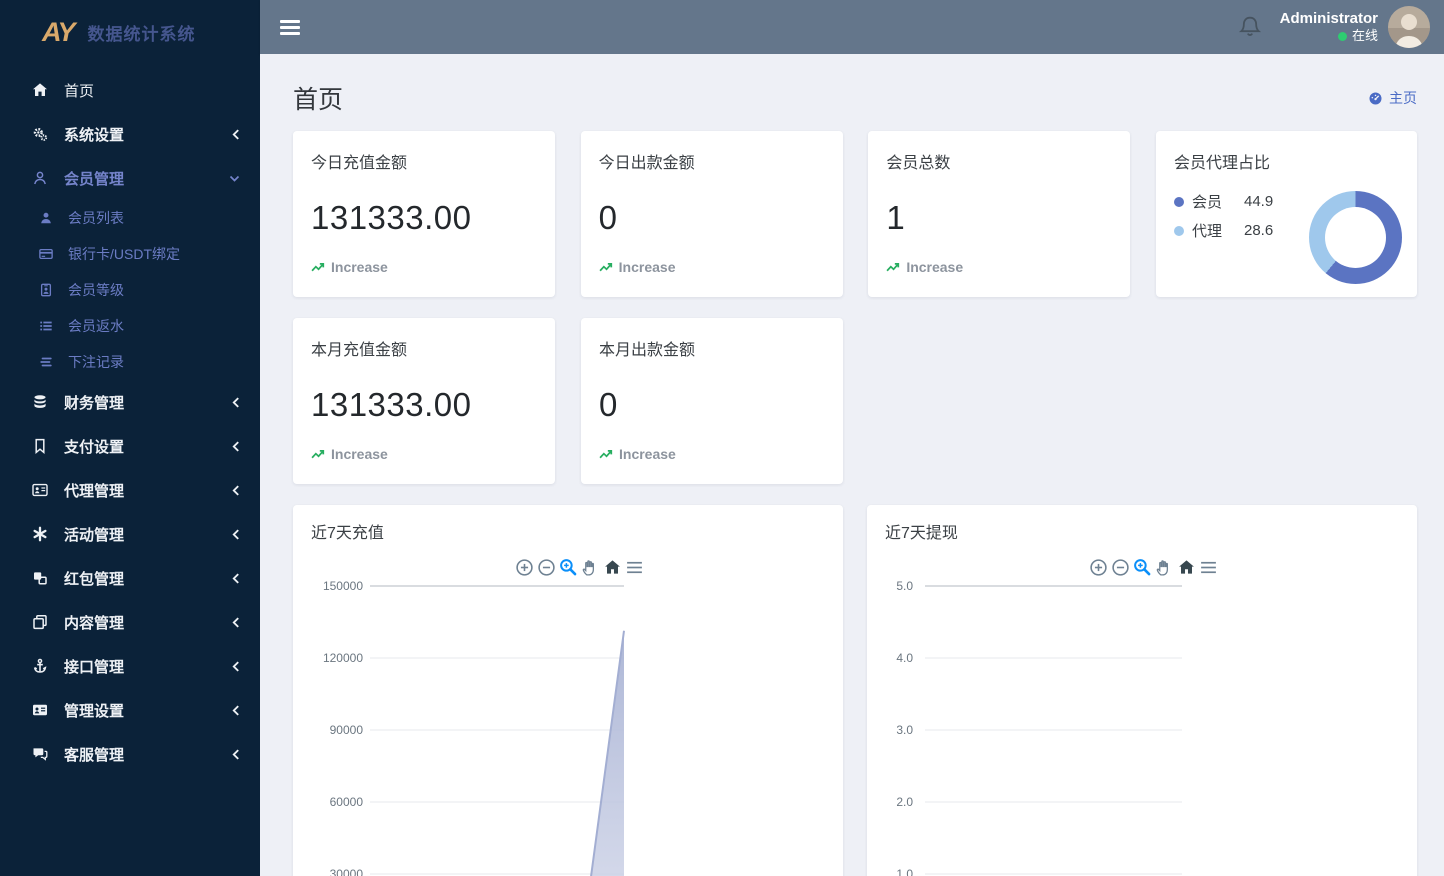 This screenshot has width=1444, height=876. What do you see at coordinates (40, 666) in the screenshot?
I see `anchor-icon` at bounding box center [40, 666].